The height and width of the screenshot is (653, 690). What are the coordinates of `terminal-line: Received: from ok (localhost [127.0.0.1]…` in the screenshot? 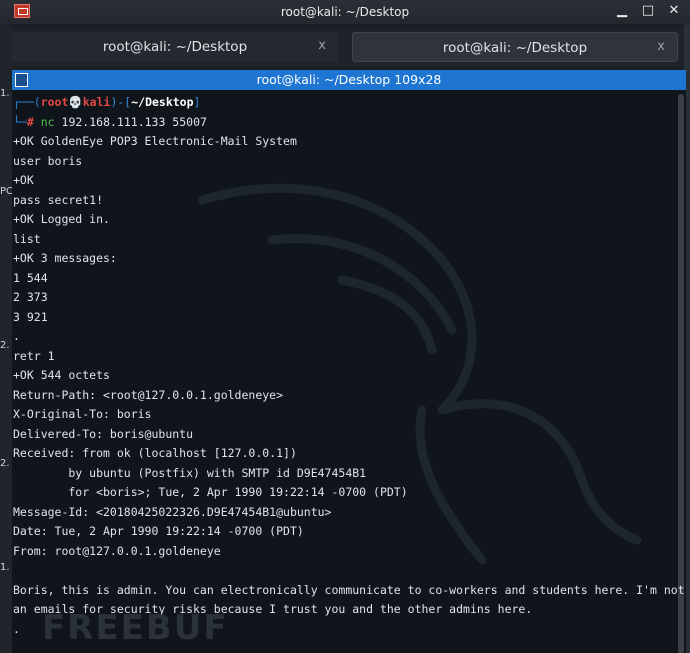 It's located at (155, 453).